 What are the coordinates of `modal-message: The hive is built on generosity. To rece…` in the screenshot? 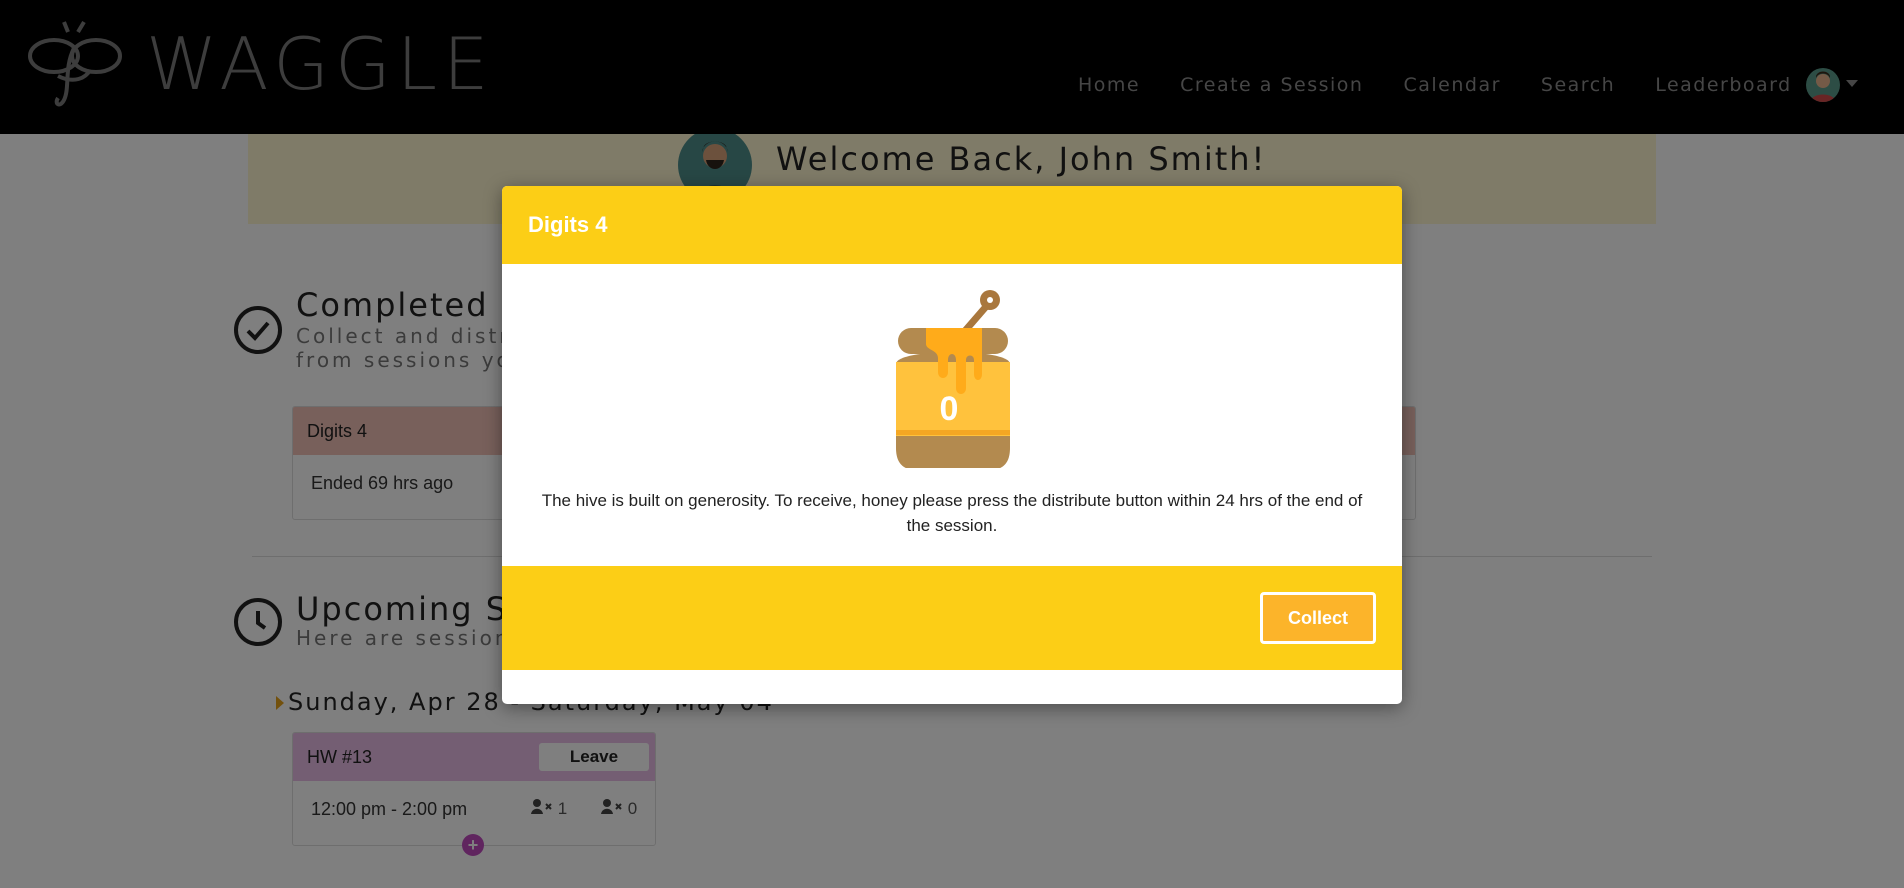 It's located at (952, 513).